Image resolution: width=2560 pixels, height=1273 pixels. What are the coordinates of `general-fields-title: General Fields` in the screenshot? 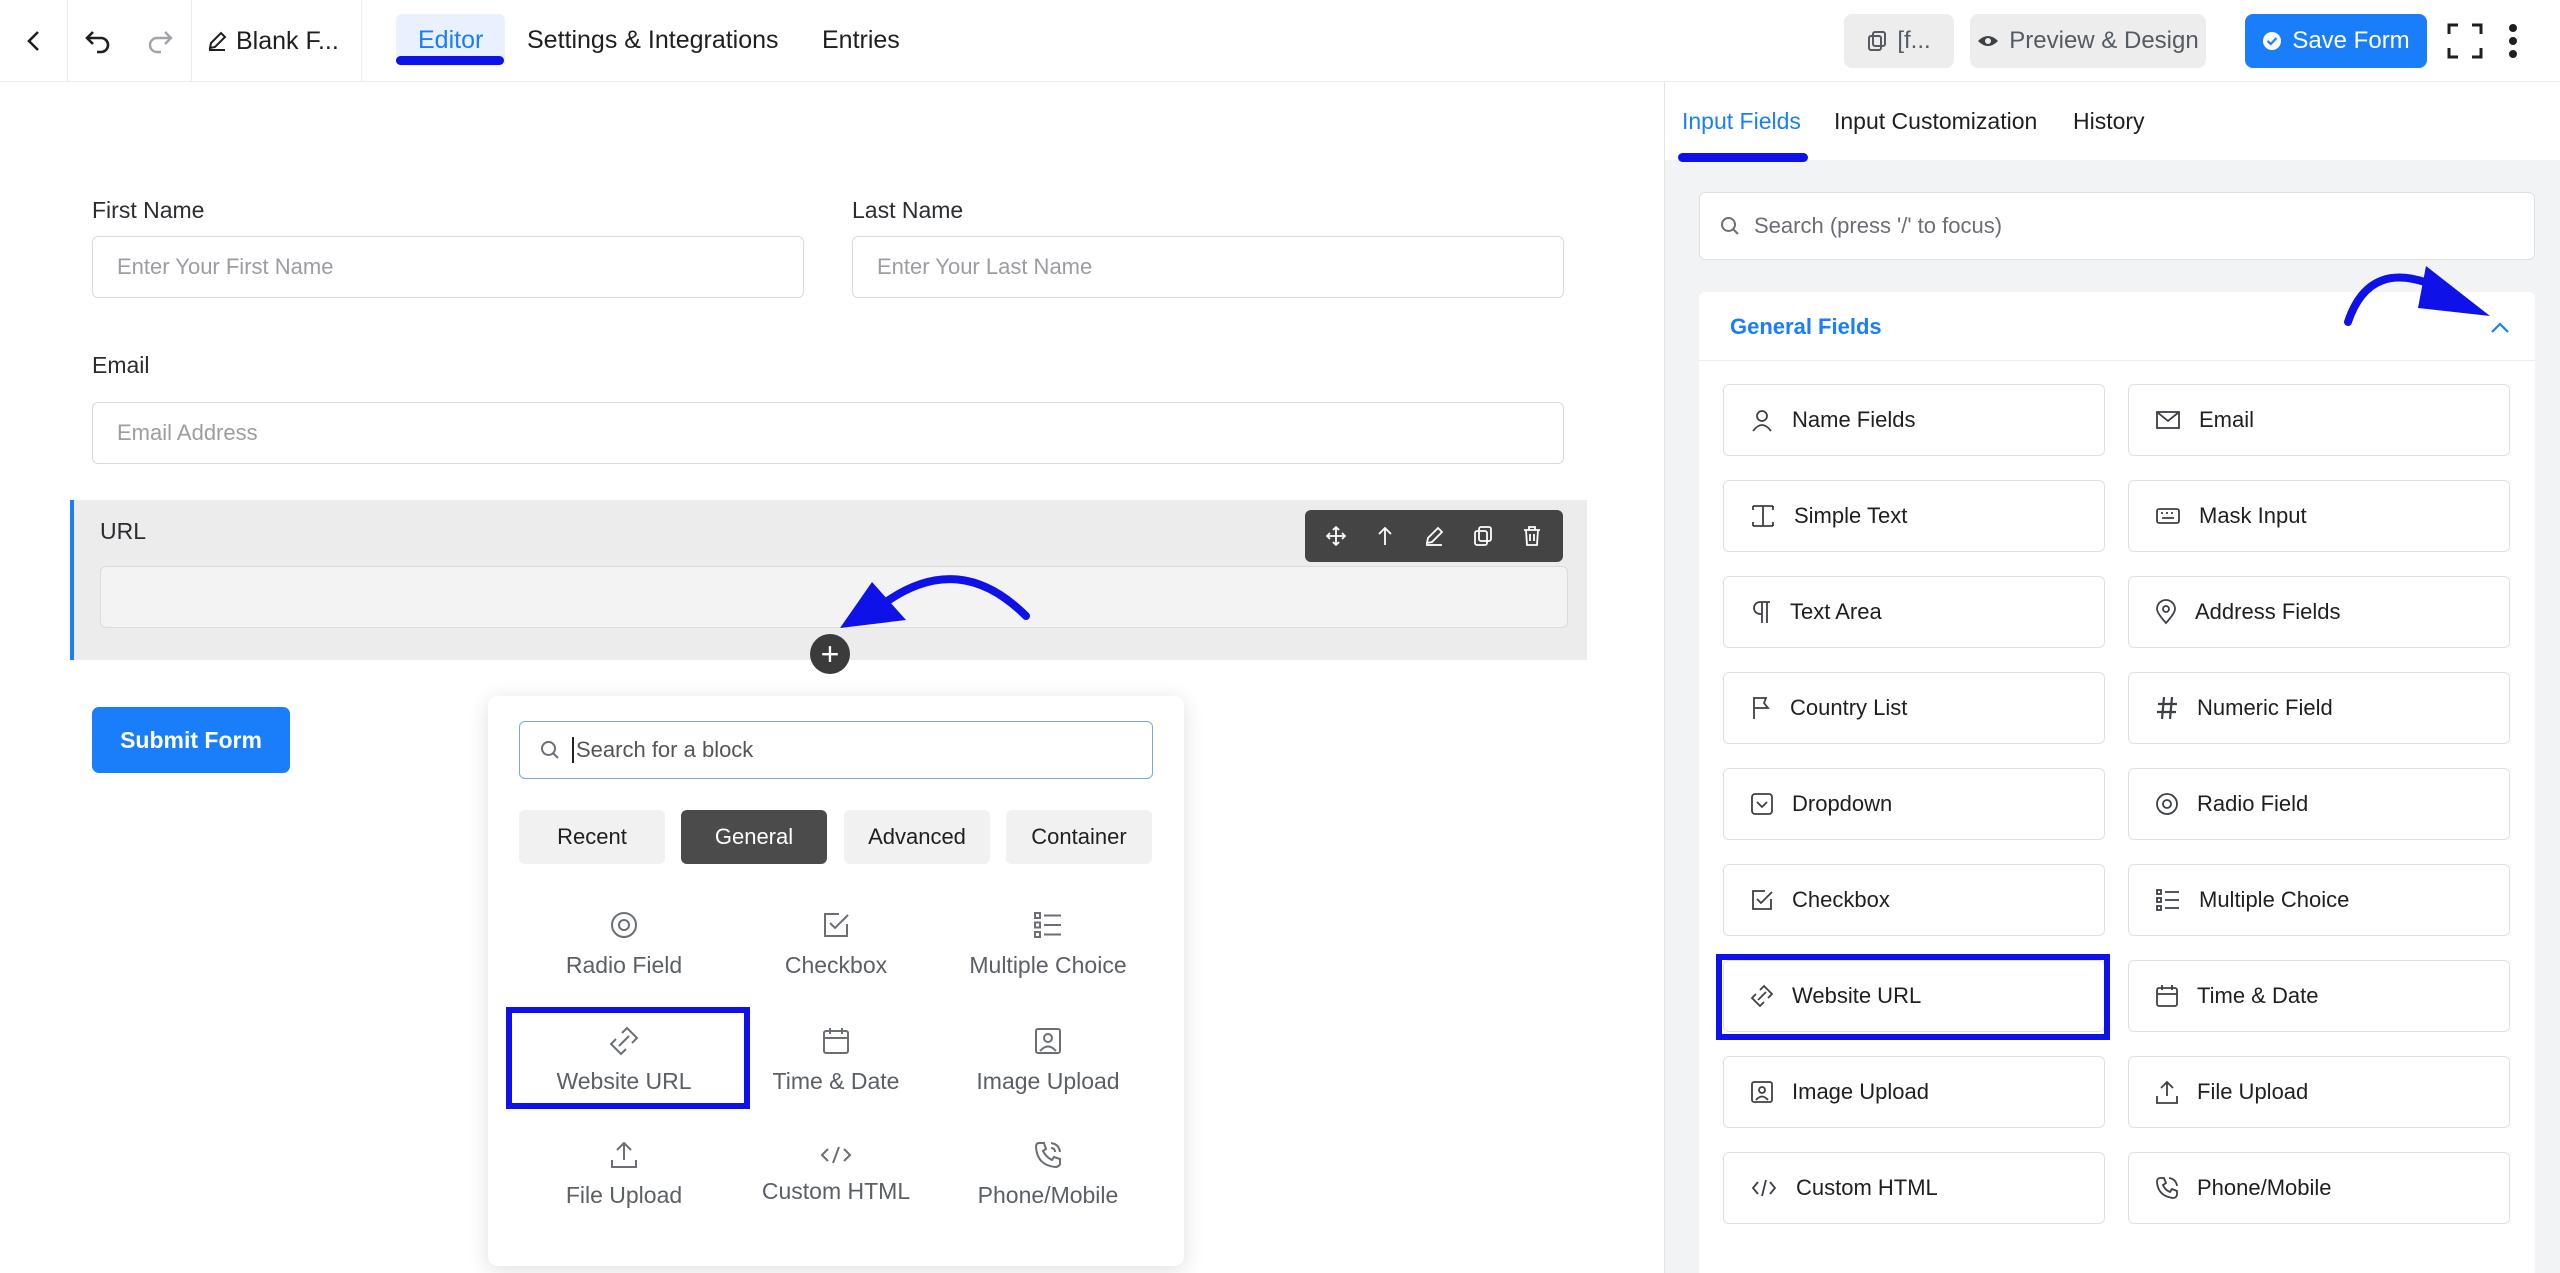 It's located at (1806, 327).